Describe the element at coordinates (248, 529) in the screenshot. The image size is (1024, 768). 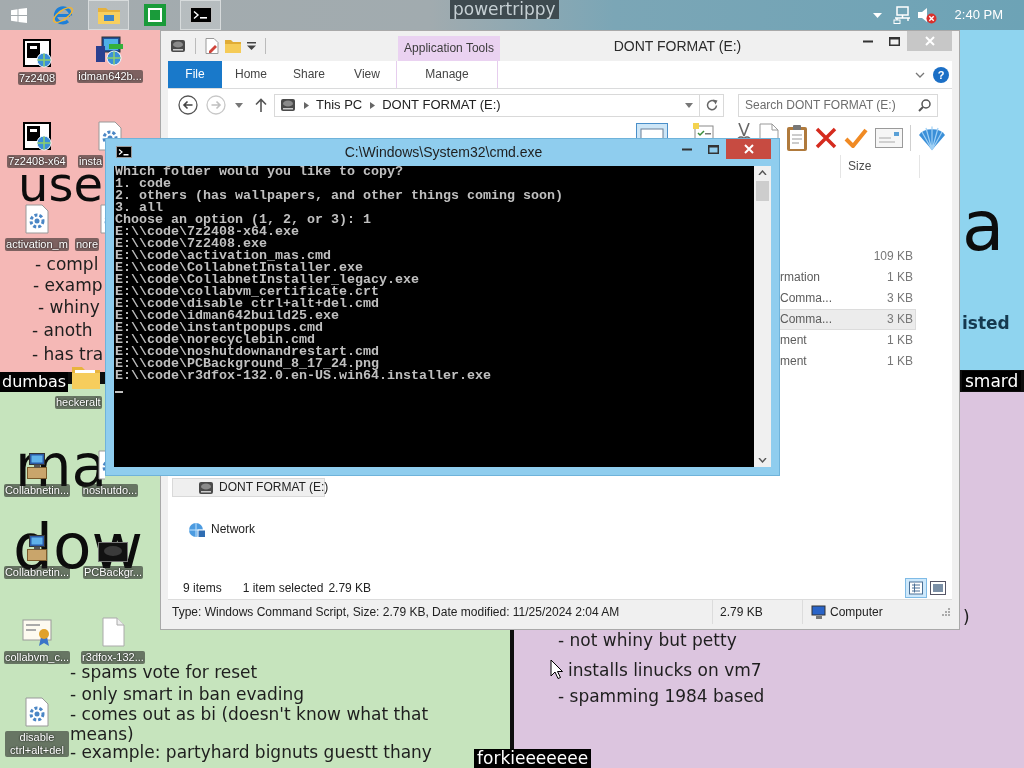
I see `nav-item: Network` at that location.